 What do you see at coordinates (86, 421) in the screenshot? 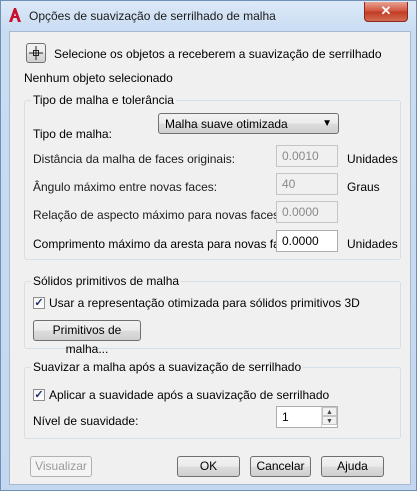
I see `smoothness-level-label: Nível de suavidade:` at bounding box center [86, 421].